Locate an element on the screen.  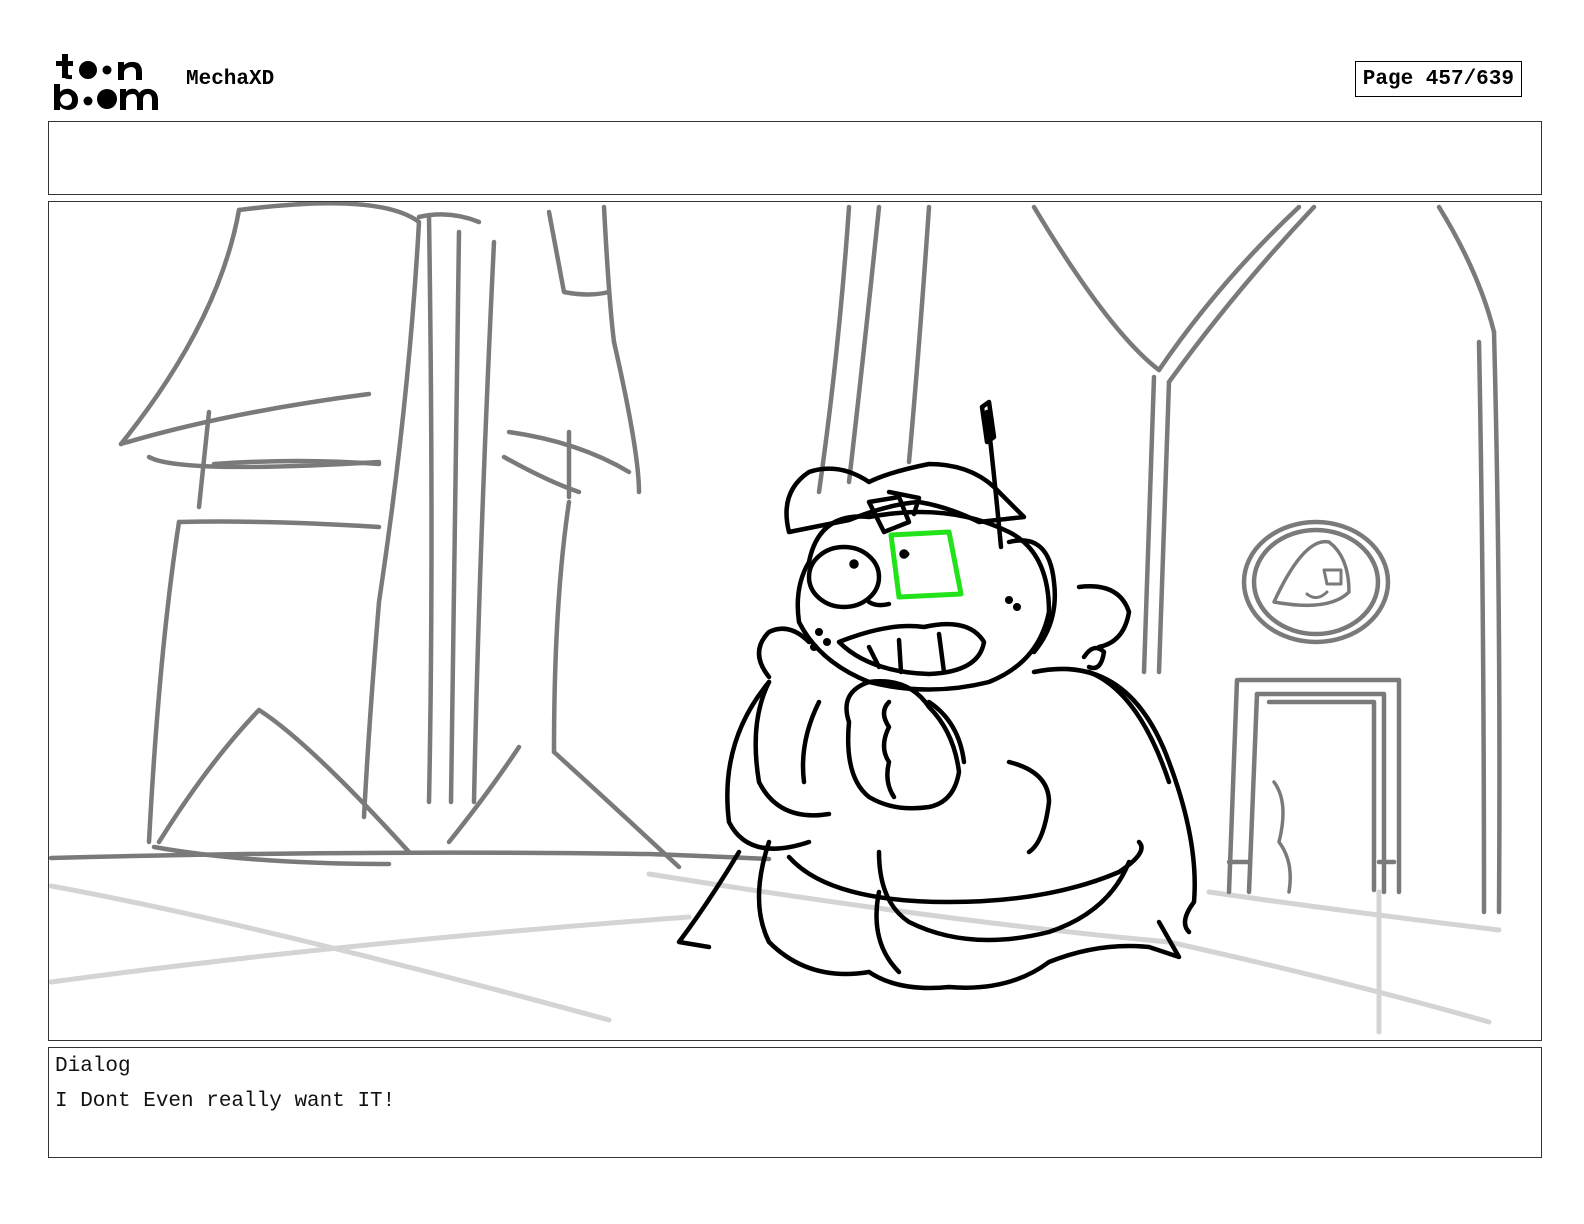
notes-box is located at coordinates (795, 158).